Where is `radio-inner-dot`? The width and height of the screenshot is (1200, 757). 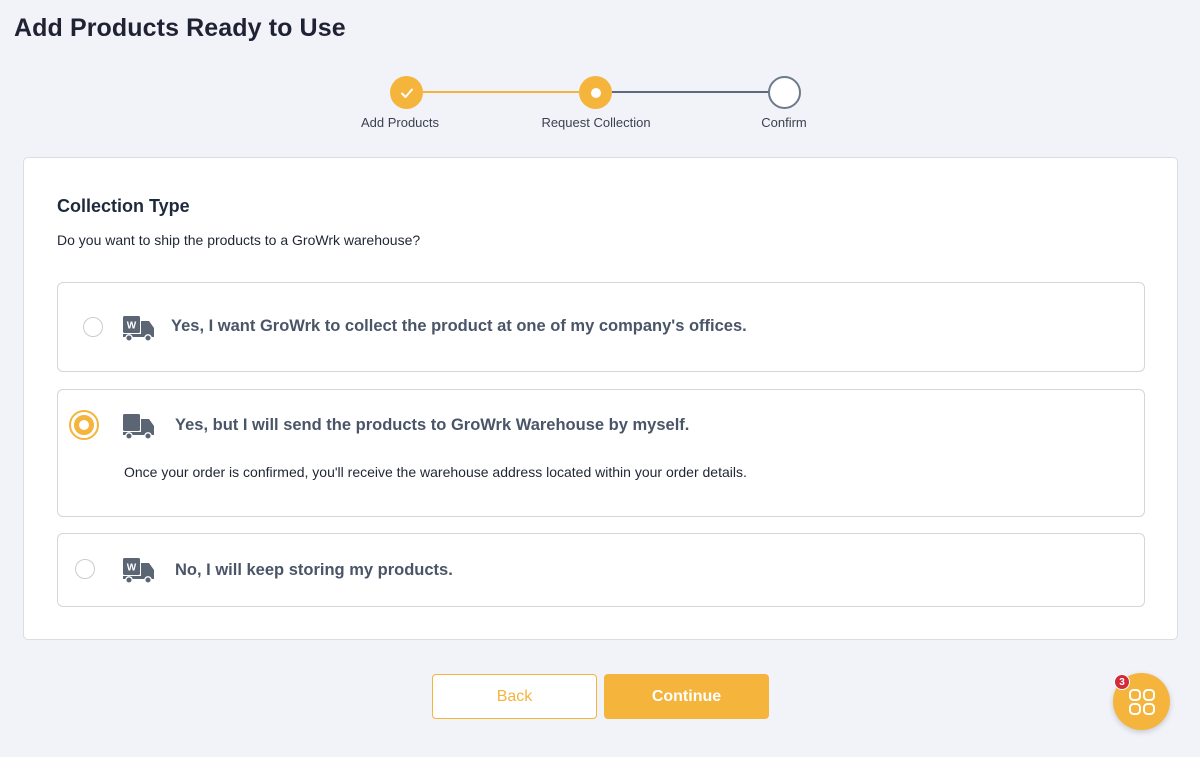 radio-inner-dot is located at coordinates (84, 425).